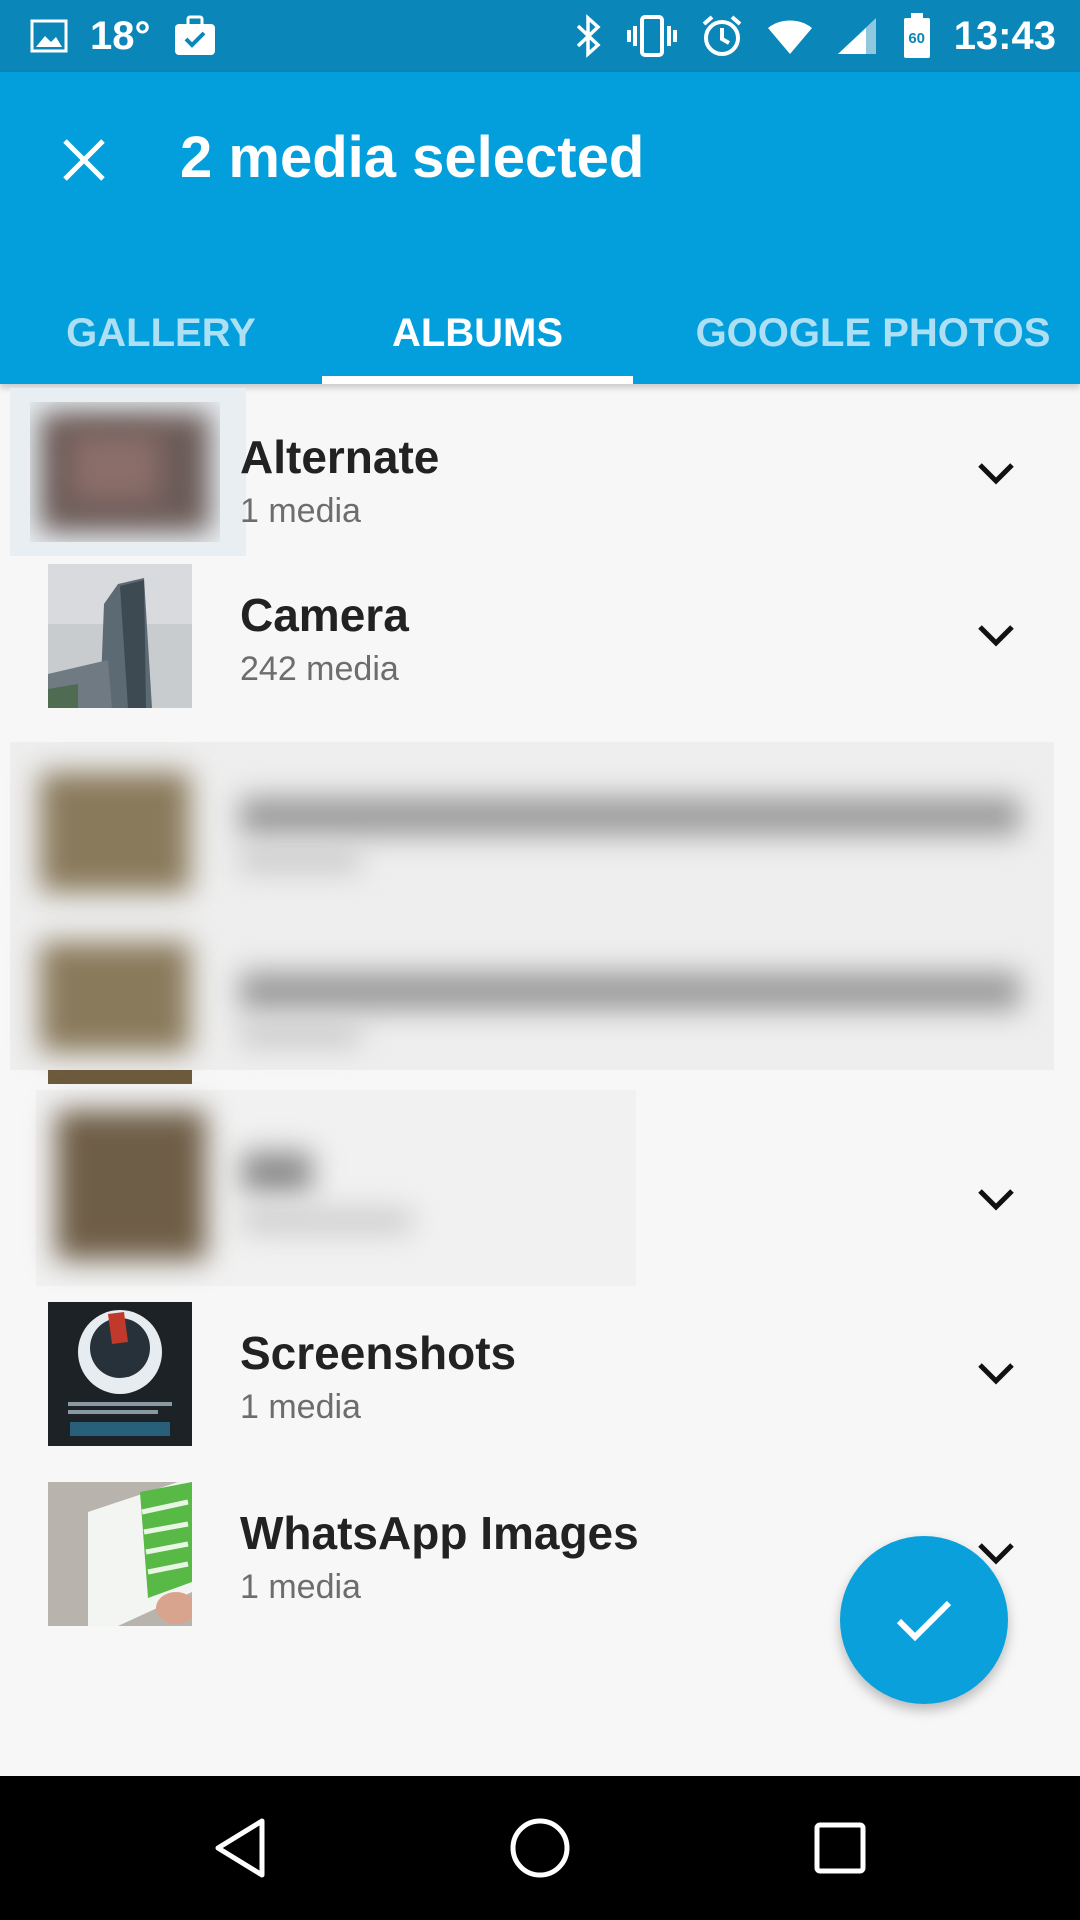 The height and width of the screenshot is (1920, 1080). What do you see at coordinates (161, 333) in the screenshot?
I see `tab-gallery: GALLERY` at bounding box center [161, 333].